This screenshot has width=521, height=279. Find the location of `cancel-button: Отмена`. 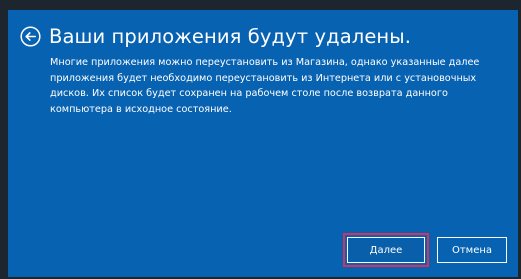

cancel-button: Отмена is located at coordinates (472, 250).